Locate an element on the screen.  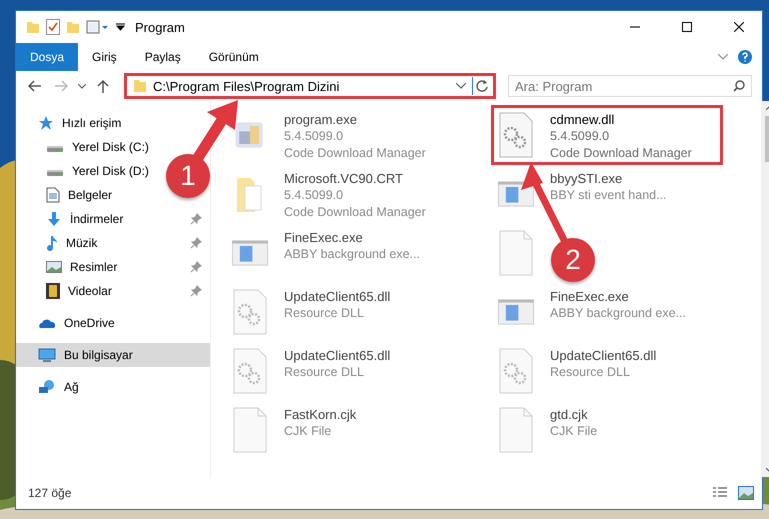
large-icons-view-icon is located at coordinates (746, 493).